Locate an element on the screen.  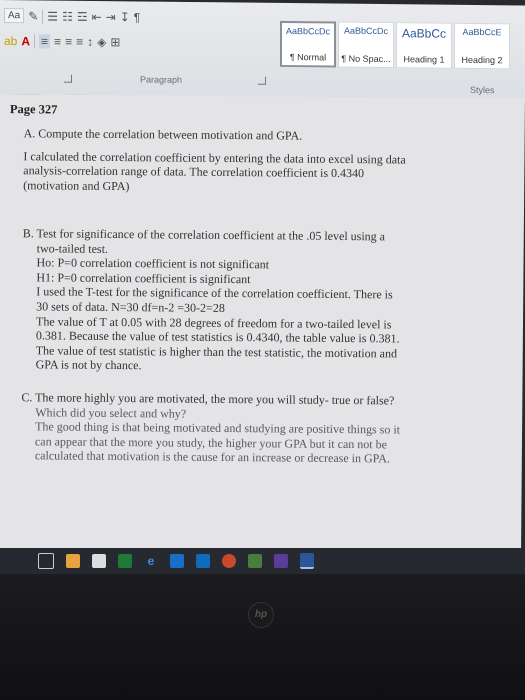
outlook-icon is located at coordinates (203, 561).